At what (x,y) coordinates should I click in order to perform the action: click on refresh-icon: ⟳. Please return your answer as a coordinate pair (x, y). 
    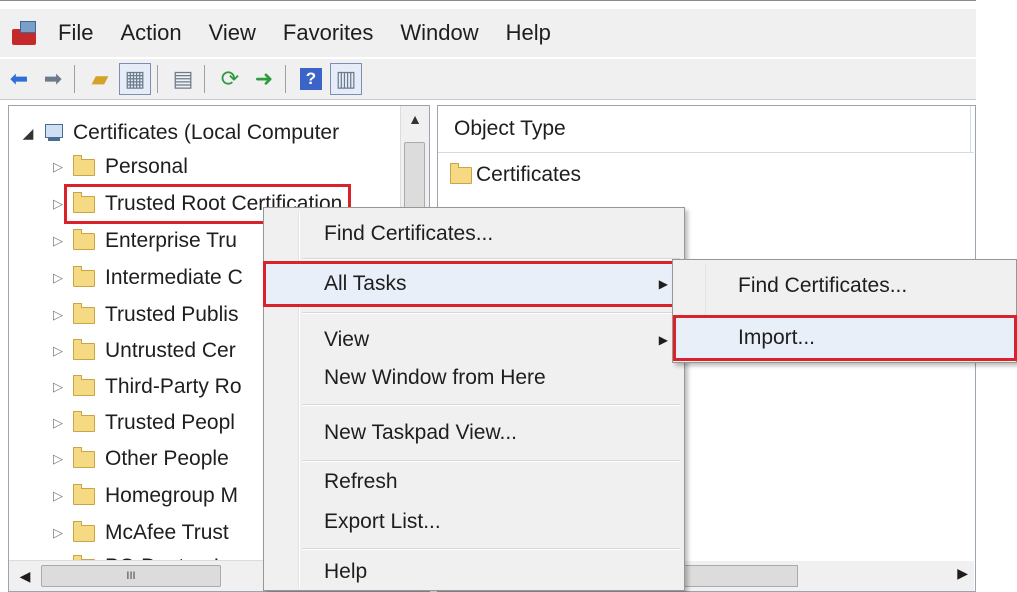
    Looking at the image, I should click on (230, 79).